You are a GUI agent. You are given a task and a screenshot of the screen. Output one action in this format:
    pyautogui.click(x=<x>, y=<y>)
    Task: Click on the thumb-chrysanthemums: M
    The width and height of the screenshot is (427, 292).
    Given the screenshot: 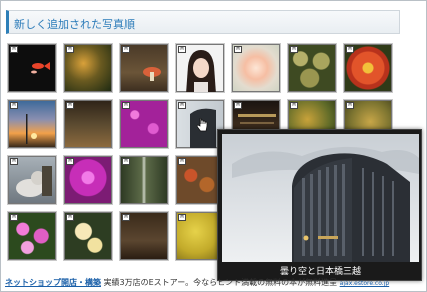 What is the action you would take?
    pyautogui.click(x=32, y=236)
    